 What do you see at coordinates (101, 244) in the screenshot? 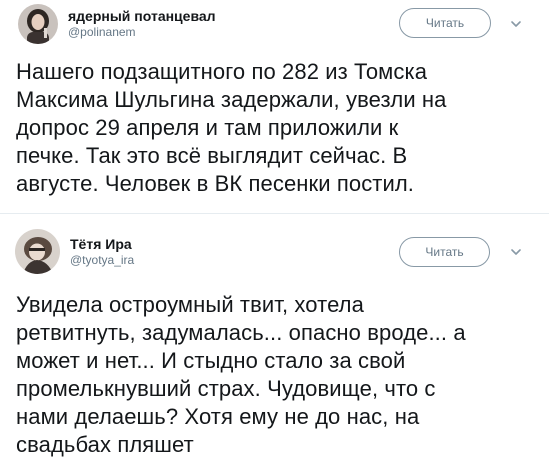
I see `author-name: Тётя Ира` at bounding box center [101, 244].